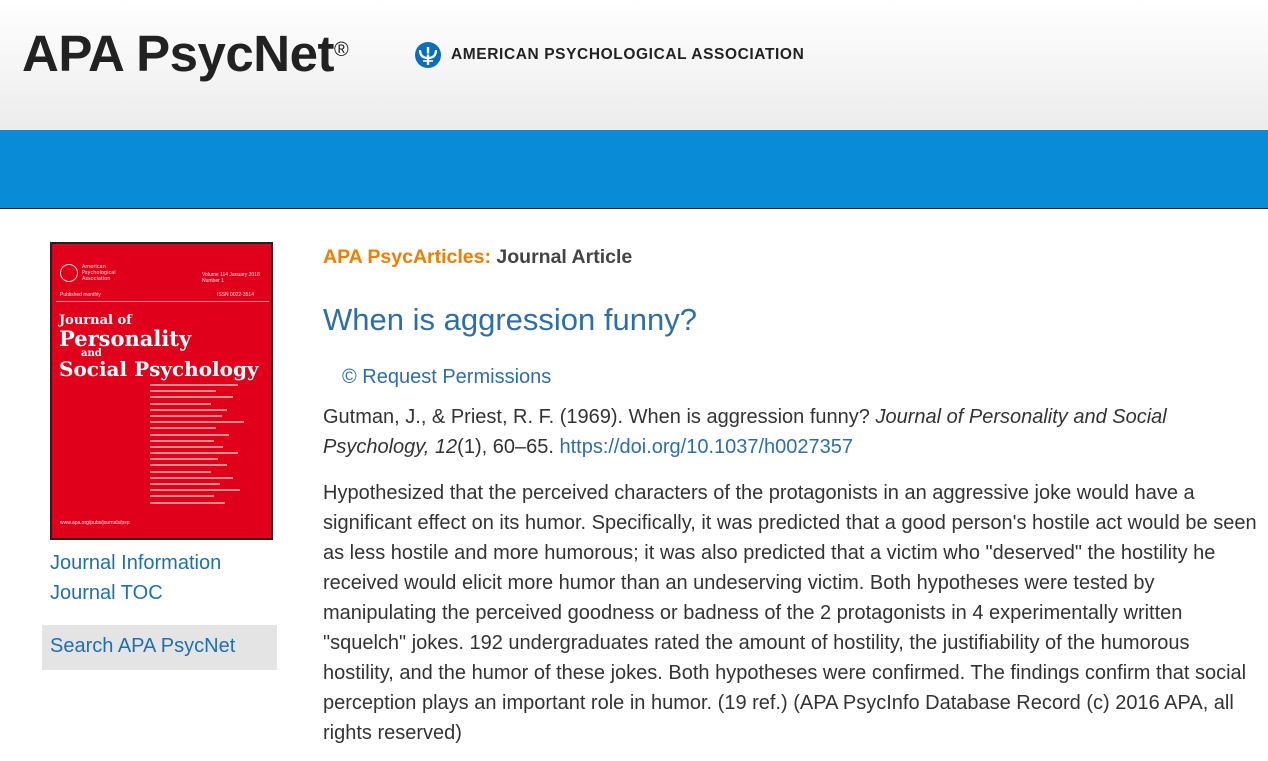 The width and height of the screenshot is (1268, 761). What do you see at coordinates (634, 169) in the screenshot?
I see `nav-bar` at bounding box center [634, 169].